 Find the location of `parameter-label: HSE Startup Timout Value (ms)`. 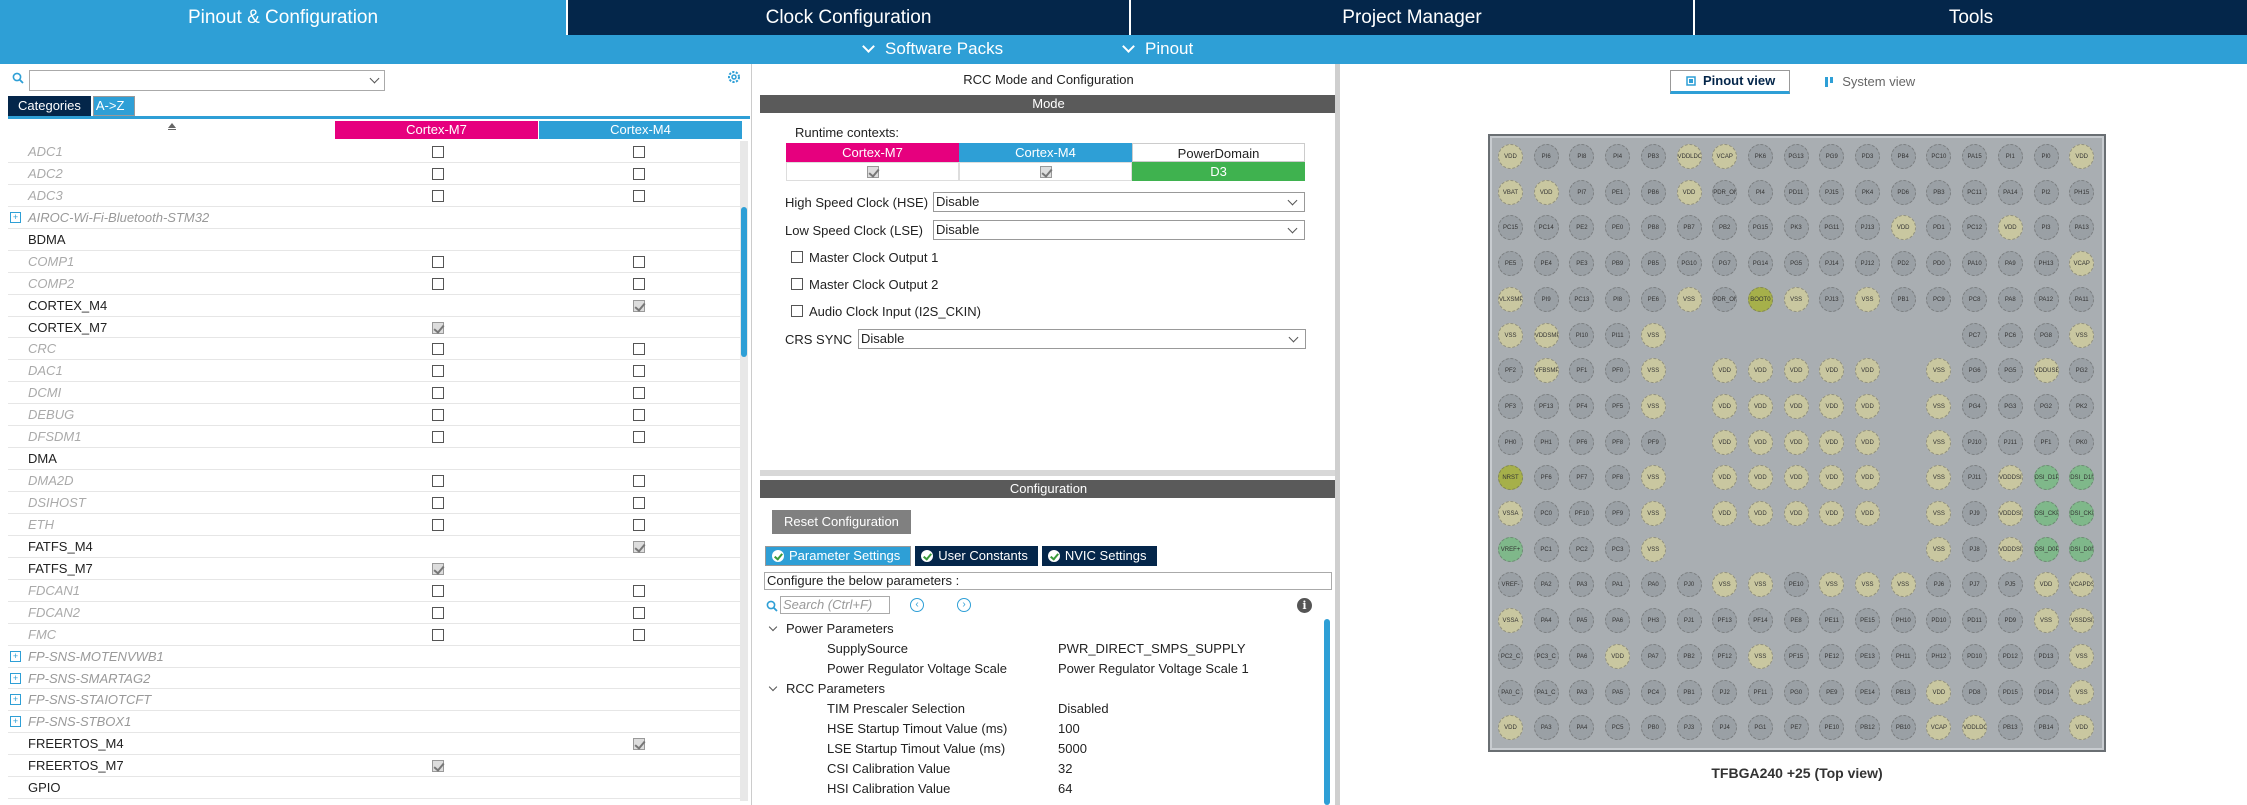

parameter-label: HSE Startup Timout Value (ms) is located at coordinates (917, 729).